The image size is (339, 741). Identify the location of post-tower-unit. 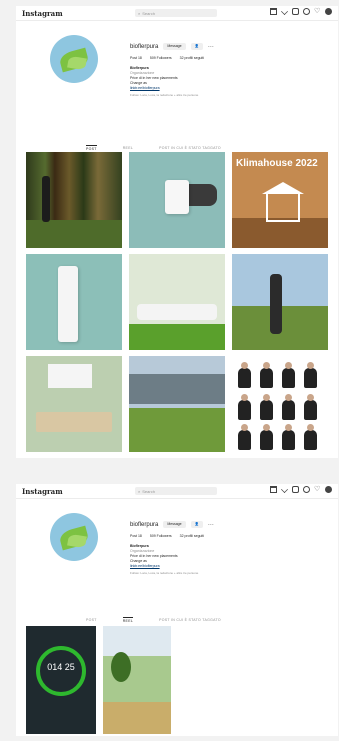
(74, 302).